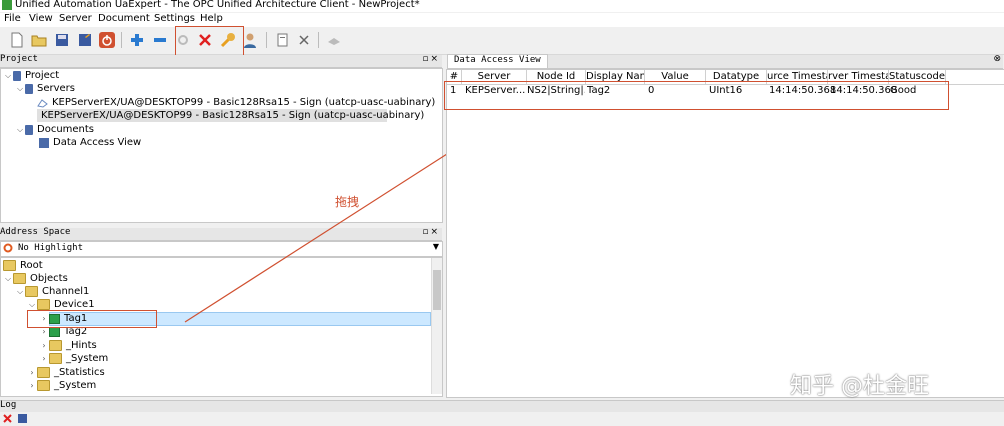 The height and width of the screenshot is (426, 1004). I want to click on cell-datatype: UInt16, so click(726, 90).